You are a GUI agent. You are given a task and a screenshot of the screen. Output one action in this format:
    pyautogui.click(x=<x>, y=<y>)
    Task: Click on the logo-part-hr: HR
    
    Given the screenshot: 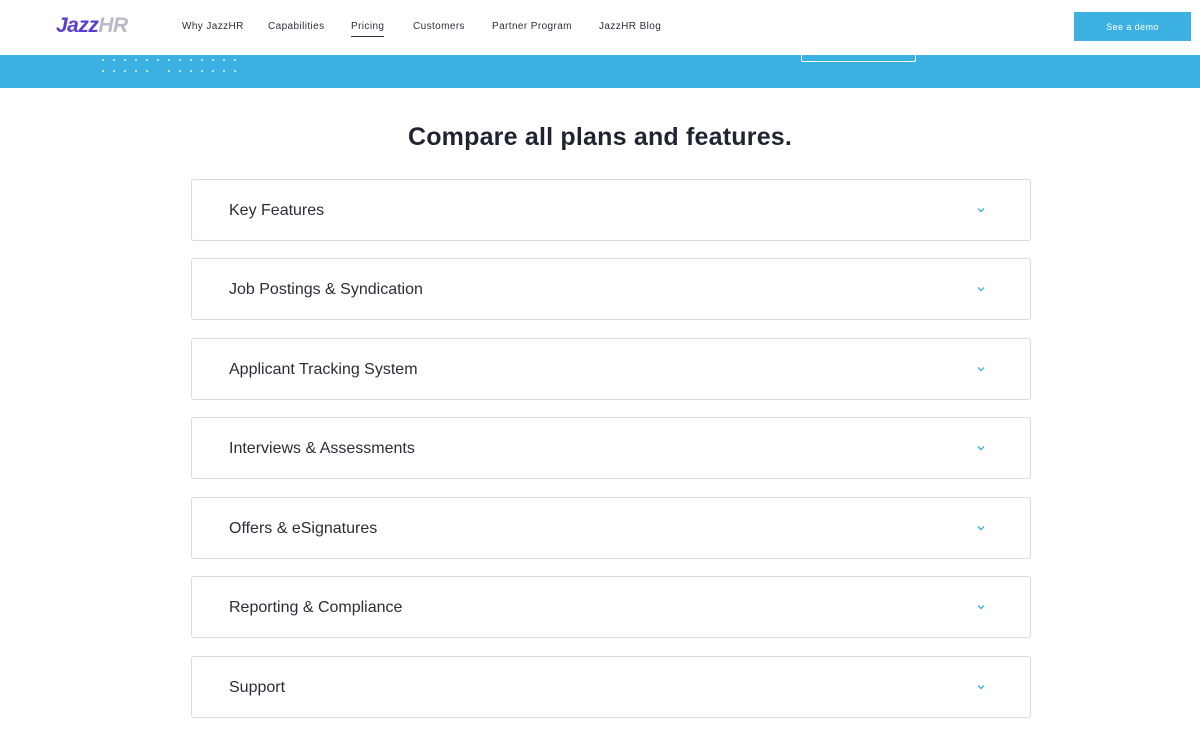 What is the action you would take?
    pyautogui.click(x=113, y=25)
    